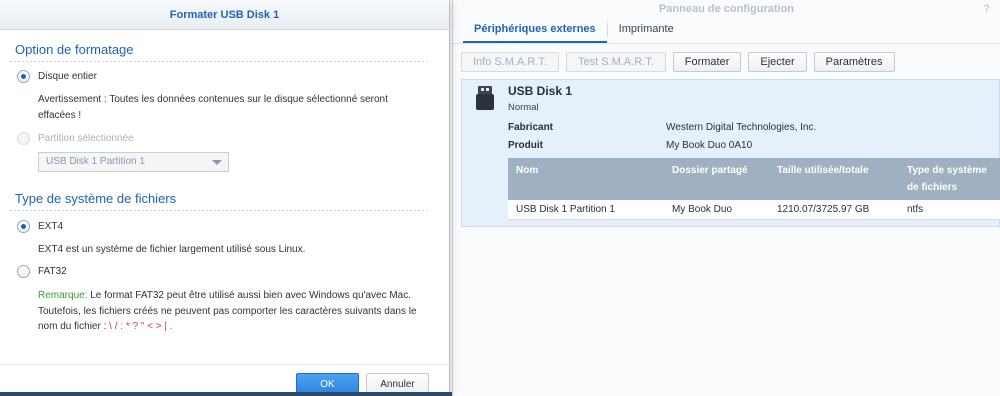  I want to click on eject-button: Ejecter, so click(777, 62).